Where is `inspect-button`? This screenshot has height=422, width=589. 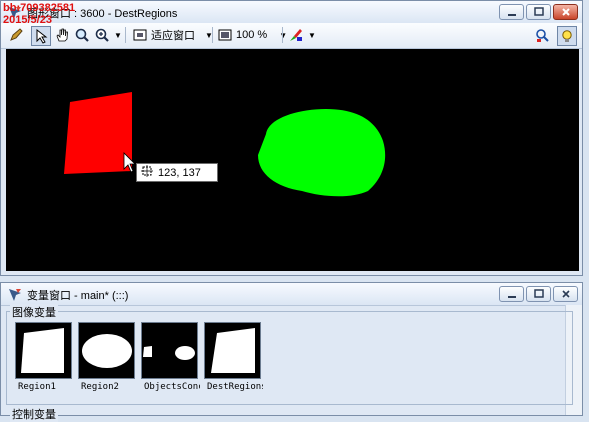
inspect-button is located at coordinates (542, 35).